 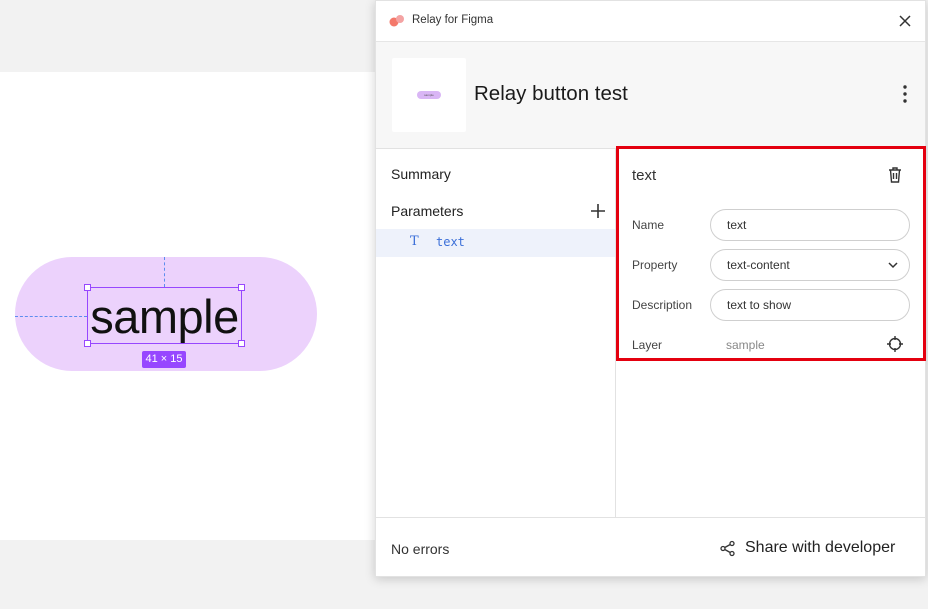 What do you see at coordinates (453, 20) in the screenshot?
I see `app-title: Relay for Figma` at bounding box center [453, 20].